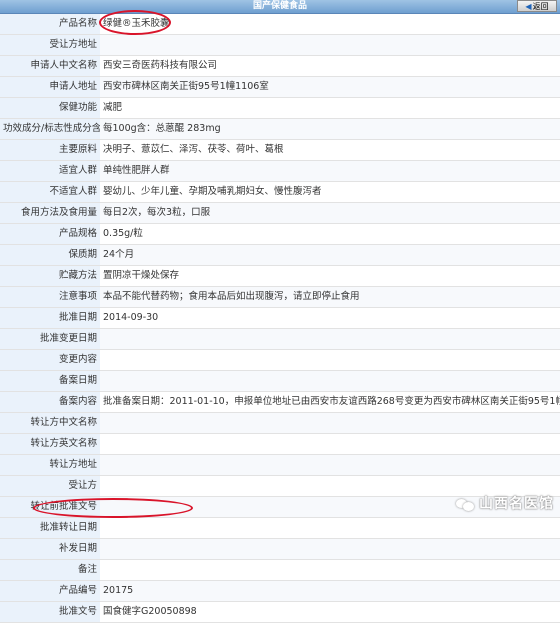 The width and height of the screenshot is (560, 623). I want to click on table-row: 受让方地址, so click(280, 45).